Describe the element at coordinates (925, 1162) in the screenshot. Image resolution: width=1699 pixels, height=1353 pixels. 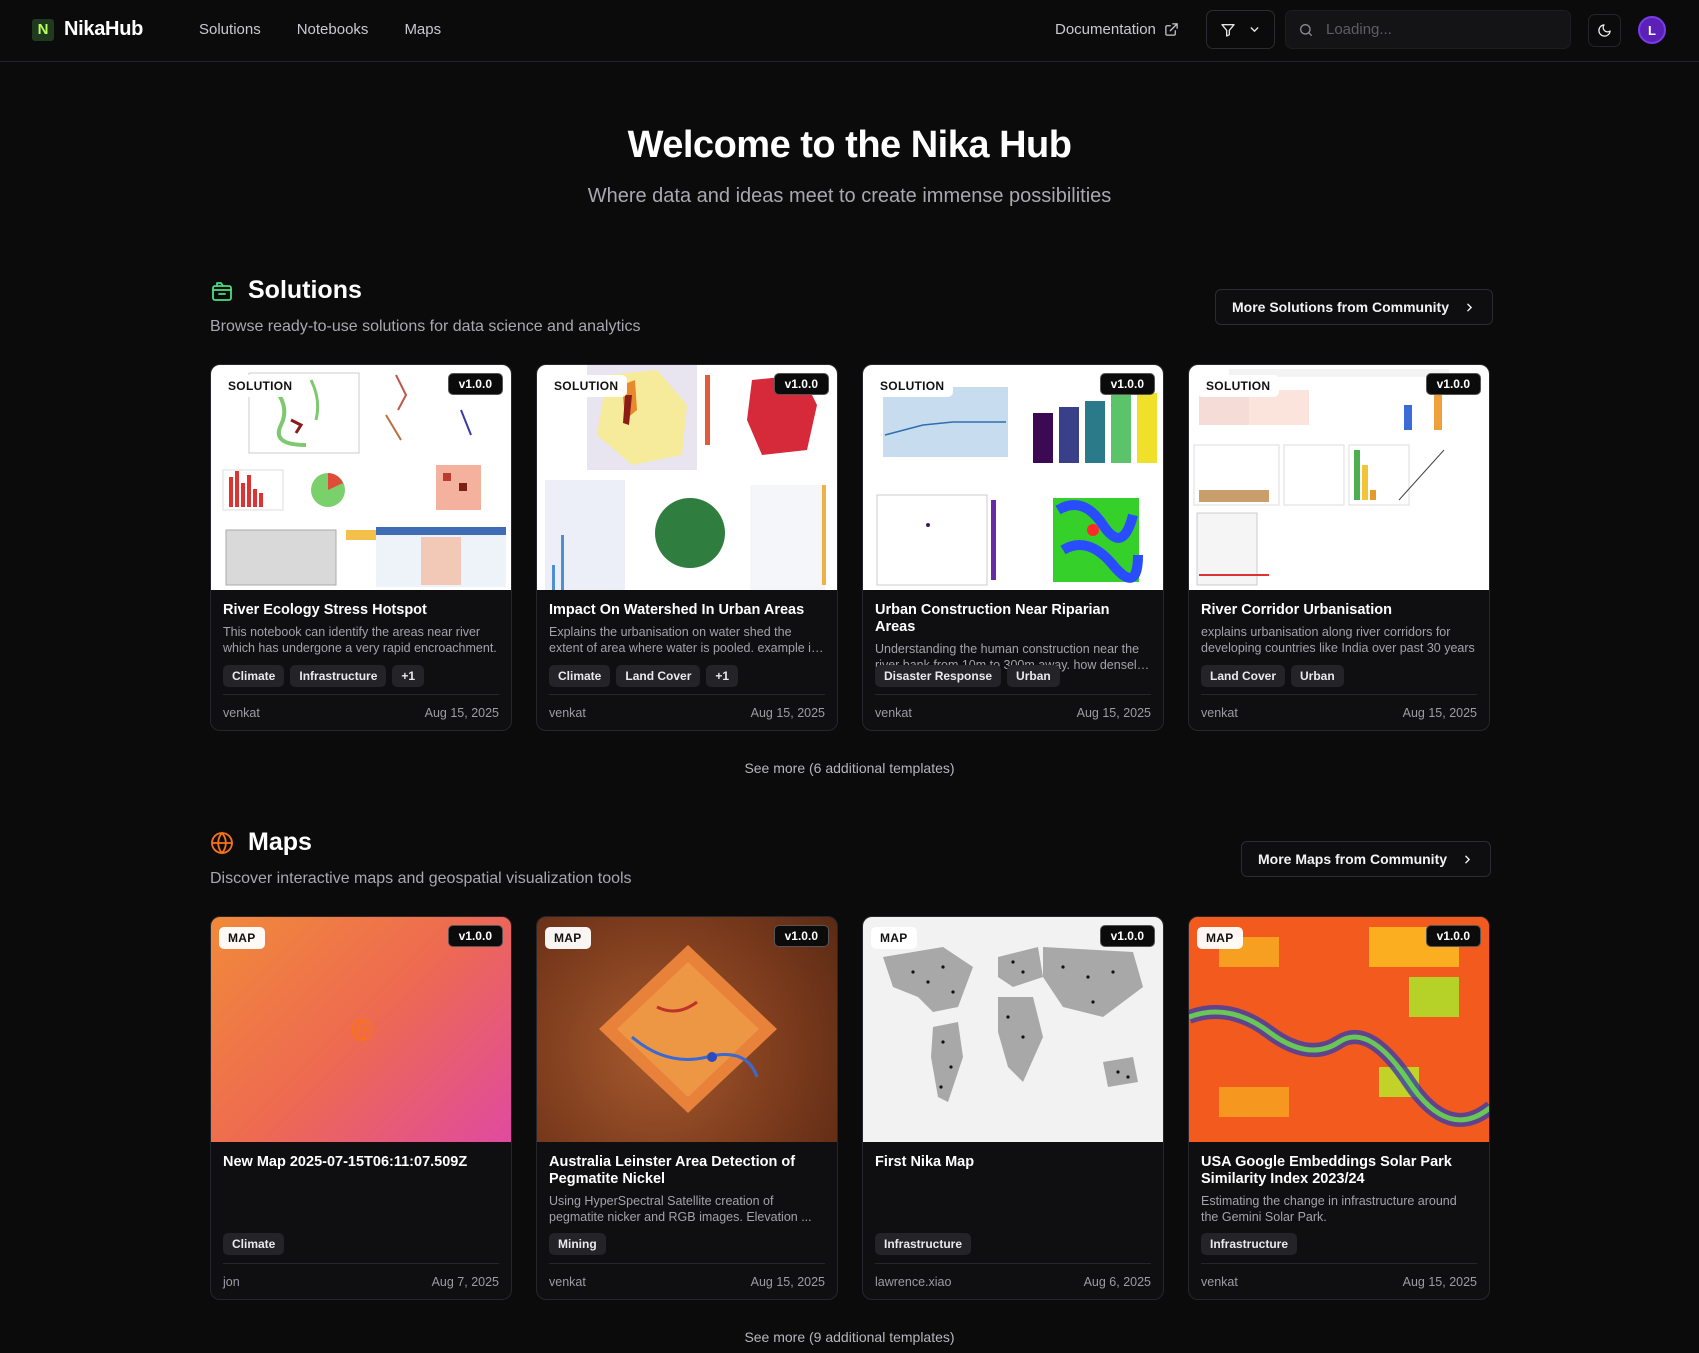
I see `card-title: First Nika Map` at that location.